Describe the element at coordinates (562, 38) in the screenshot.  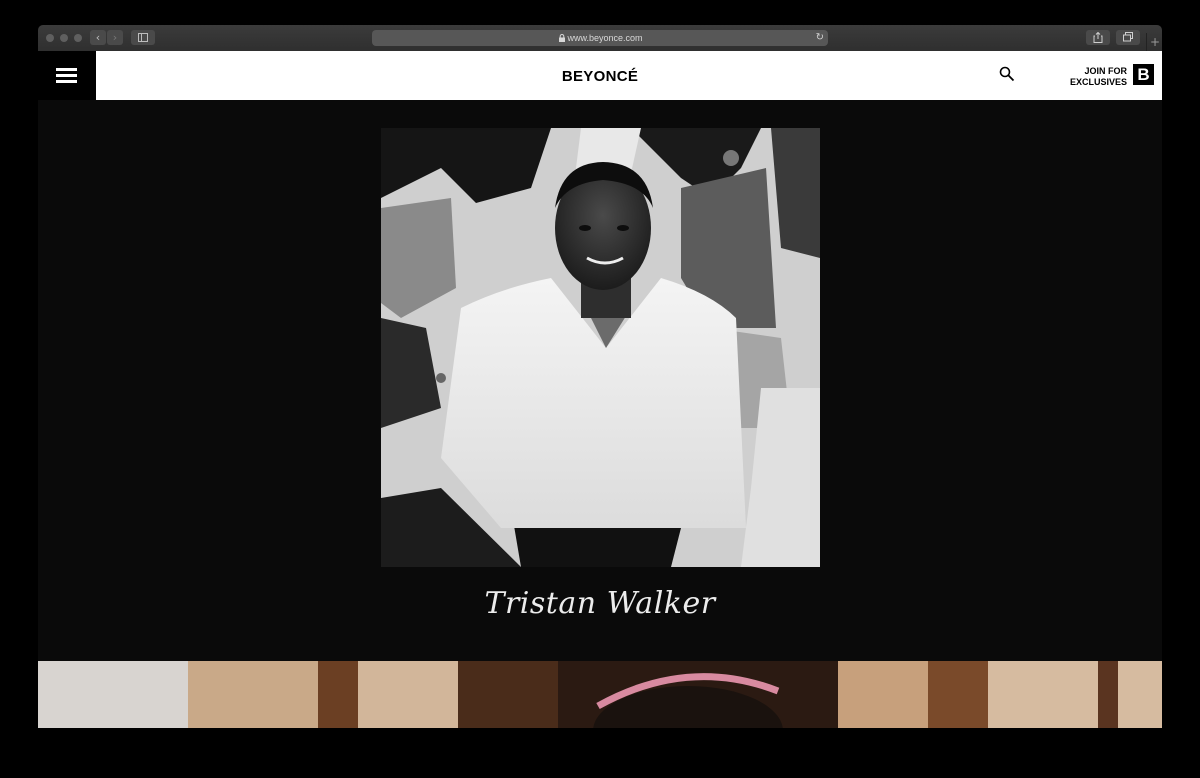
I see `lock-icon` at that location.